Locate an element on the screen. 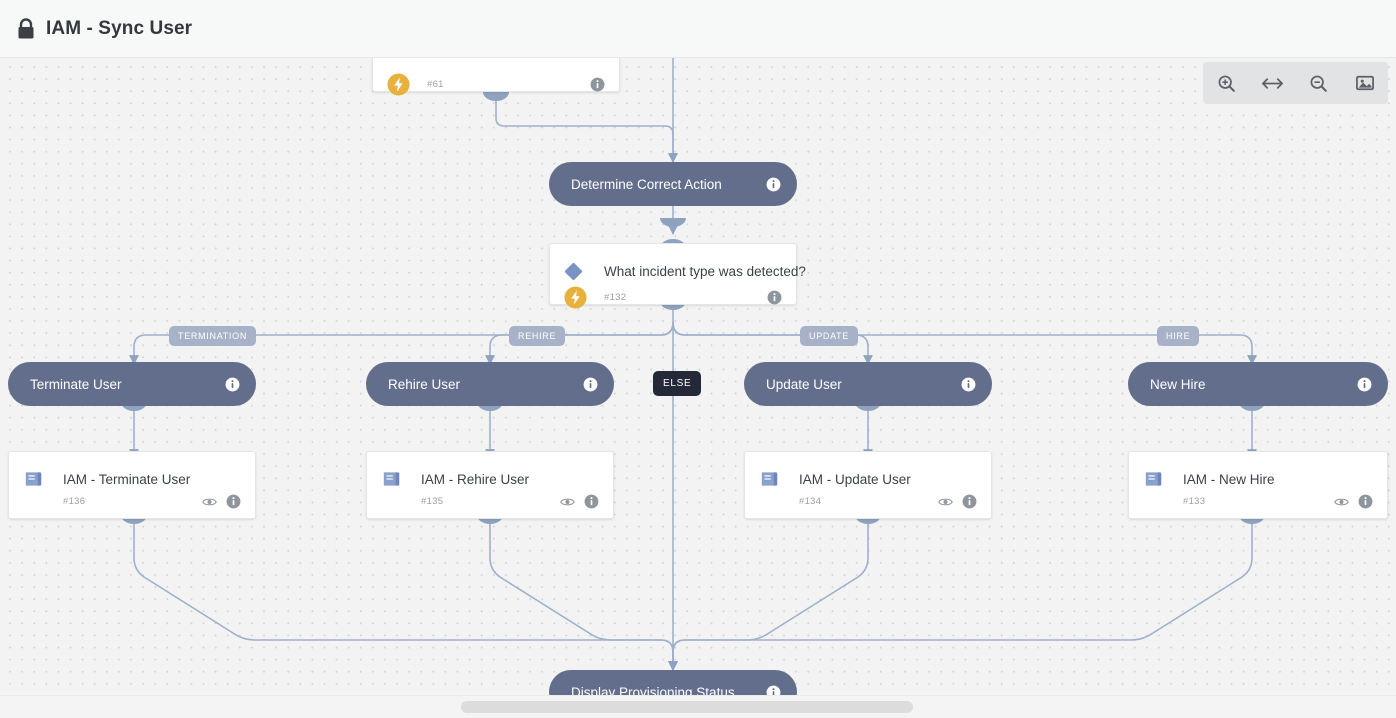 Image resolution: width=1396 pixels, height=718 pixels. decision-bolt-badge is located at coordinates (577, 297).